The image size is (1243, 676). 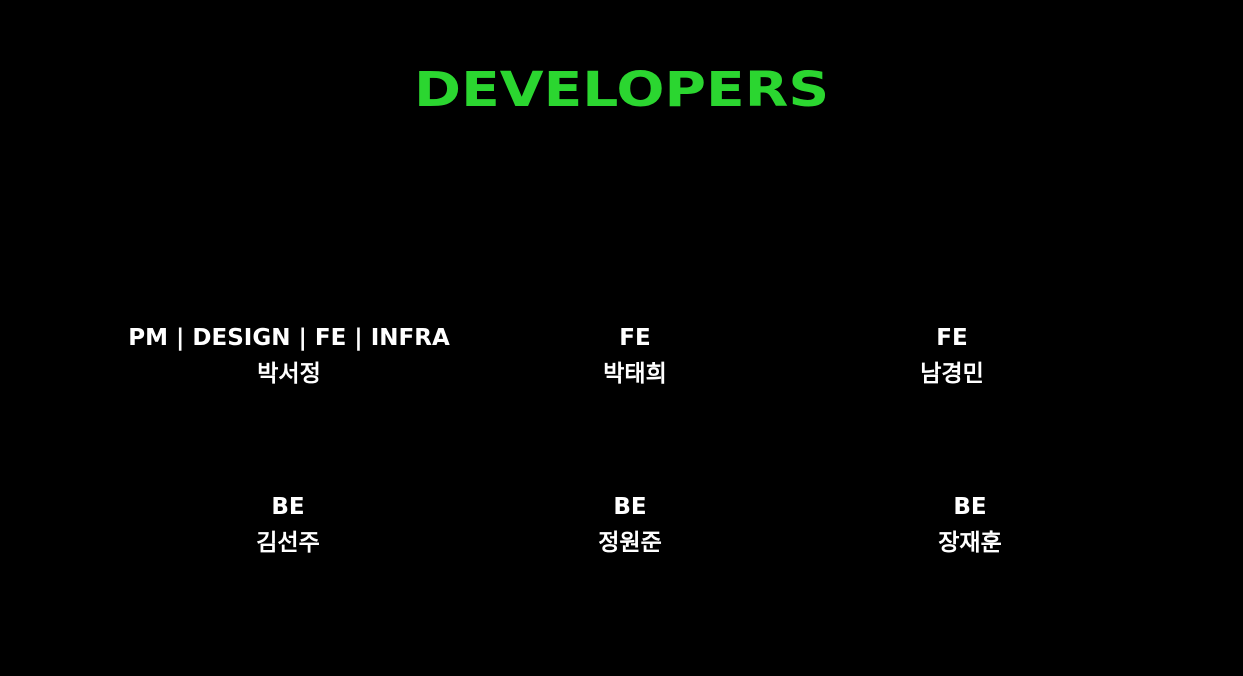 What do you see at coordinates (289, 356) in the screenshot?
I see `member-card: PM | DESIGN | FE | INFRA 박서정` at bounding box center [289, 356].